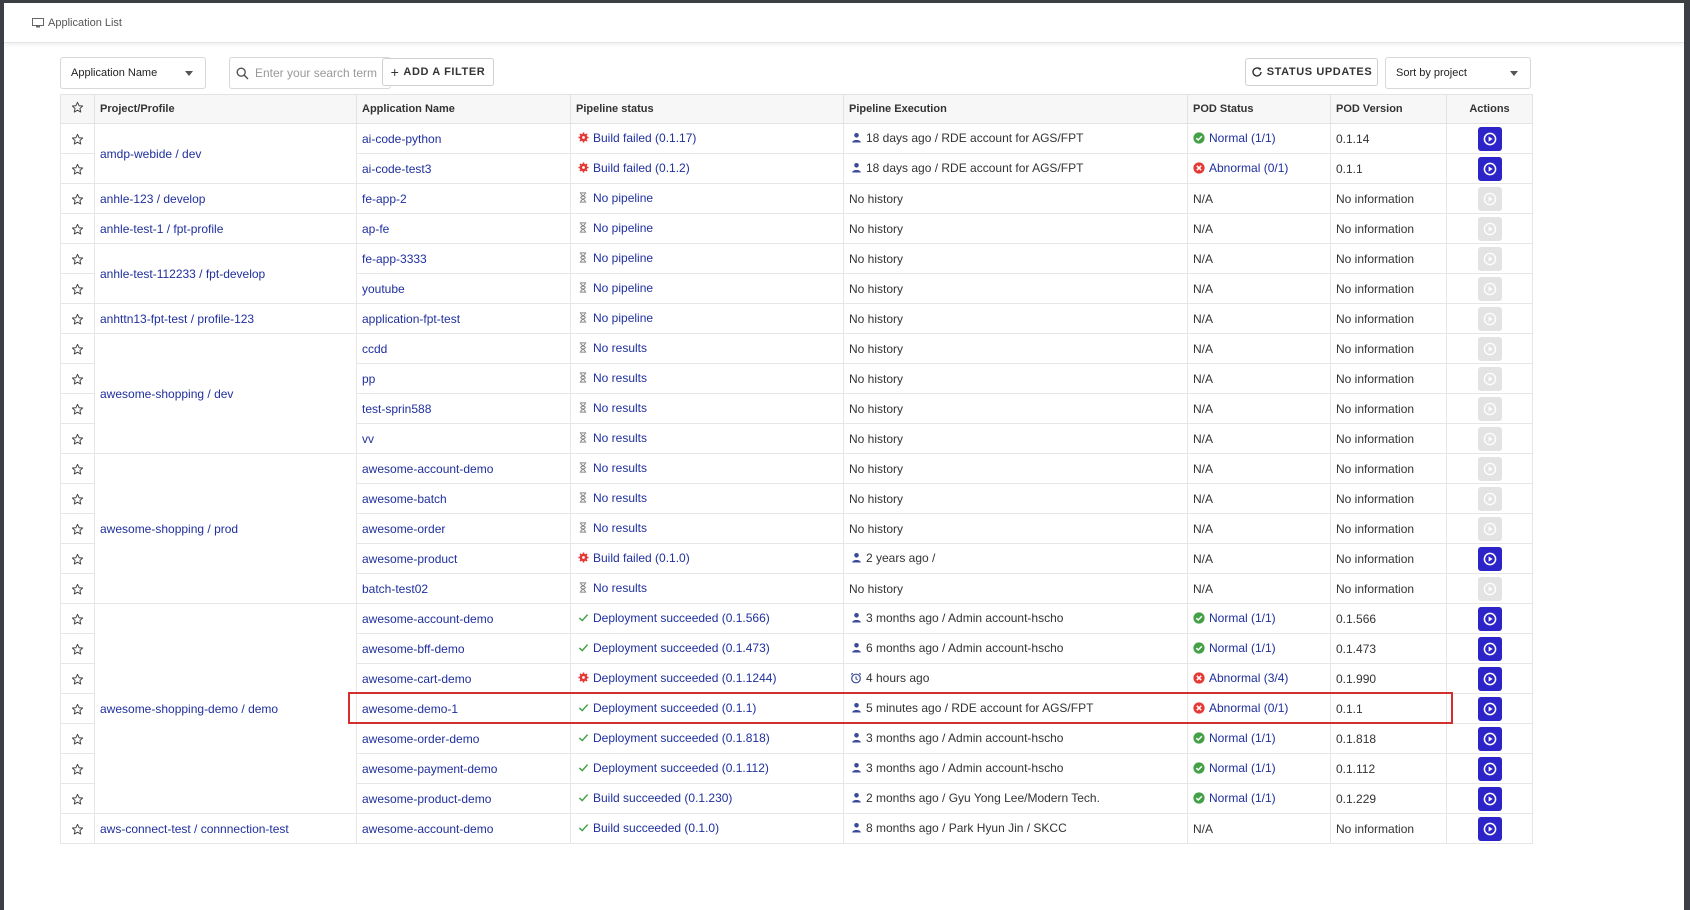 The image size is (1690, 910). I want to click on pipeline-status-link: Deployment succeeded (0.1.1), so click(674, 708).